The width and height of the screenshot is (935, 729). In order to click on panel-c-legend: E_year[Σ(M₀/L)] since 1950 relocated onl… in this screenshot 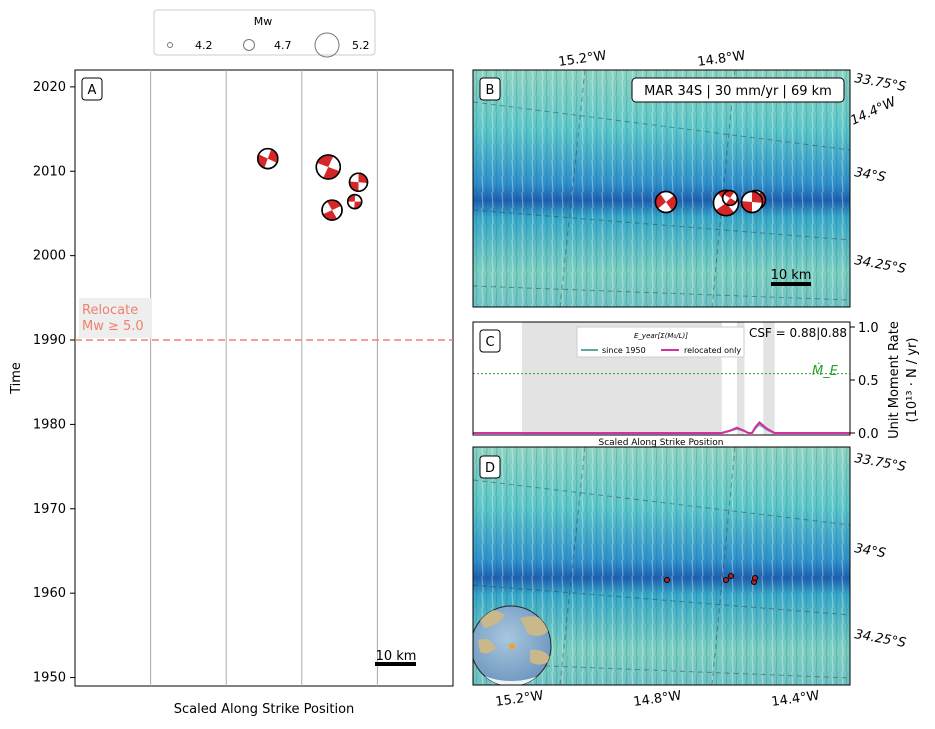, I will do `click(660, 342)`.